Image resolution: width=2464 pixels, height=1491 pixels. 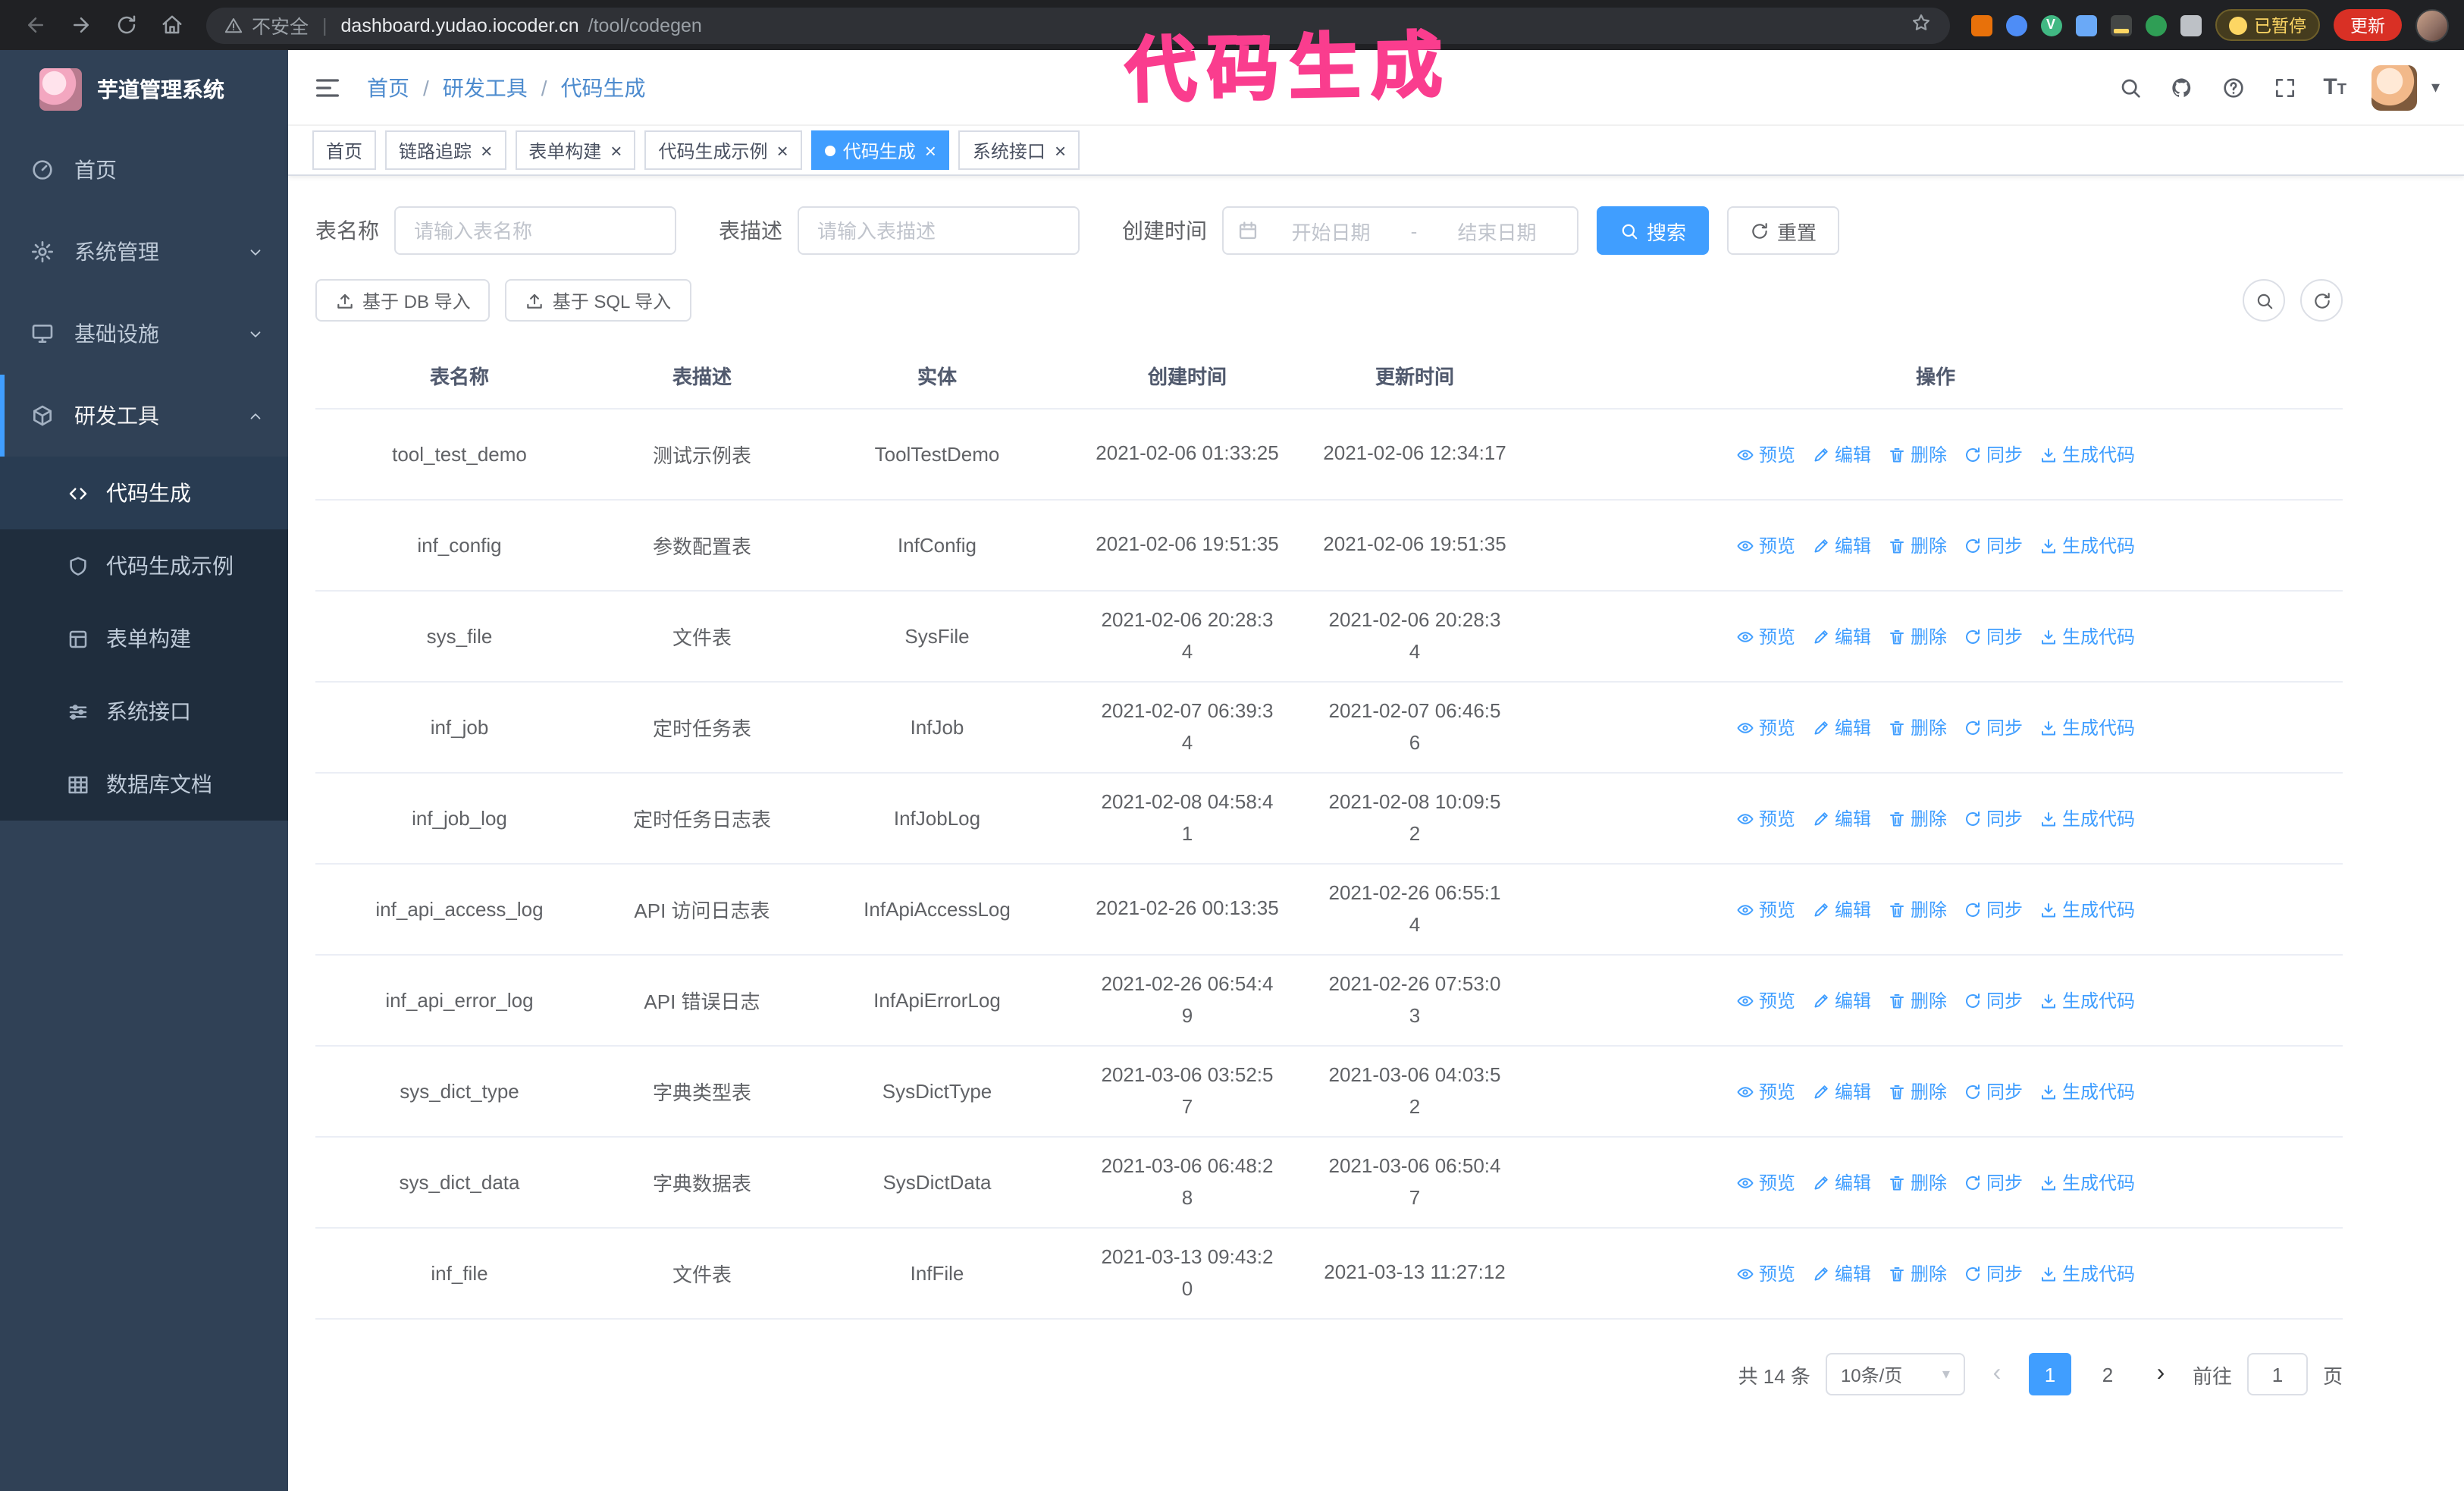 I want to click on start-date-placeholder: 开始日期, so click(x=1331, y=230).